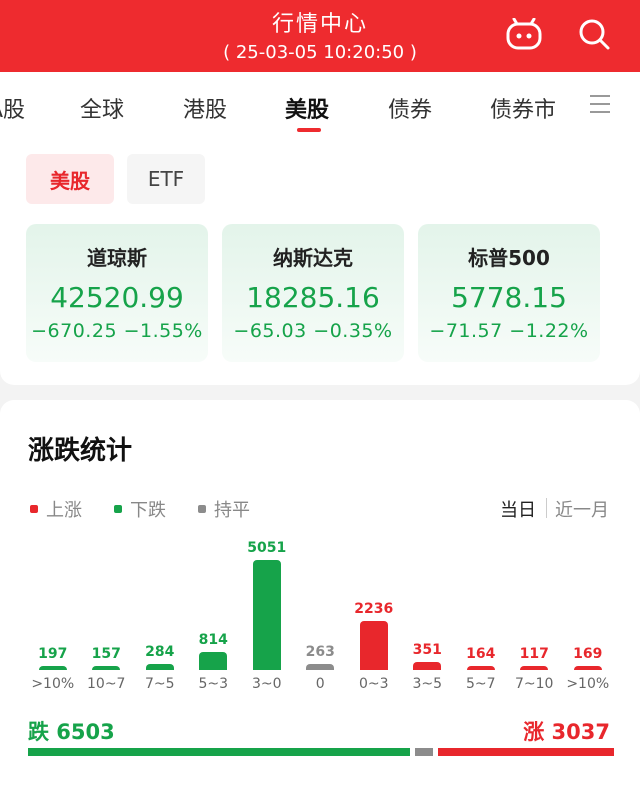  Describe the element at coordinates (117, 297) in the screenshot. I see `index-value: 42520.99` at that location.